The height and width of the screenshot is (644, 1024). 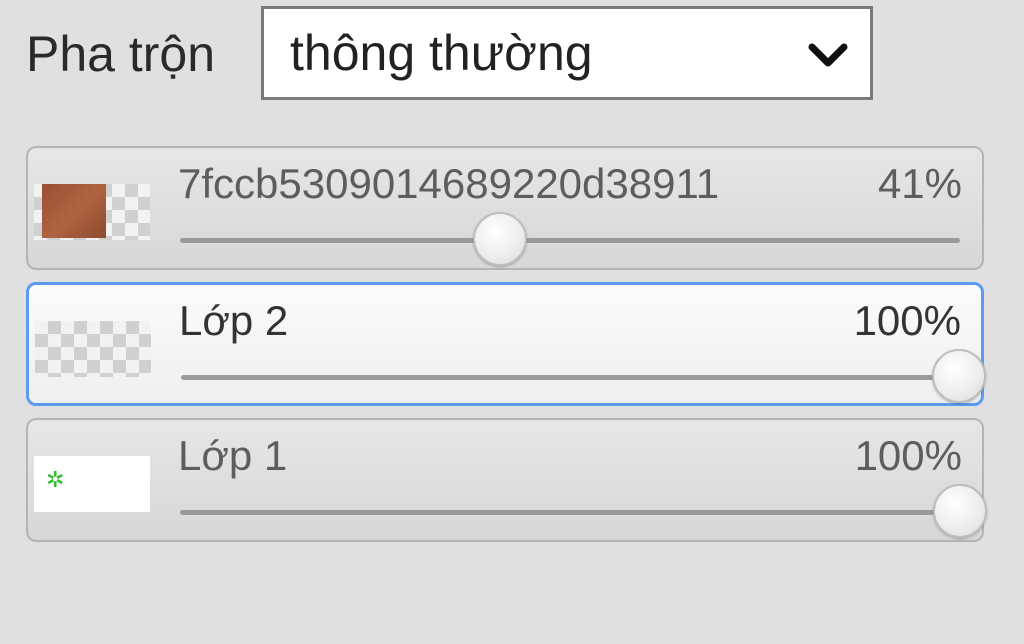 I want to click on blend-mode-label: Pha trộn, so click(x=121, y=54).